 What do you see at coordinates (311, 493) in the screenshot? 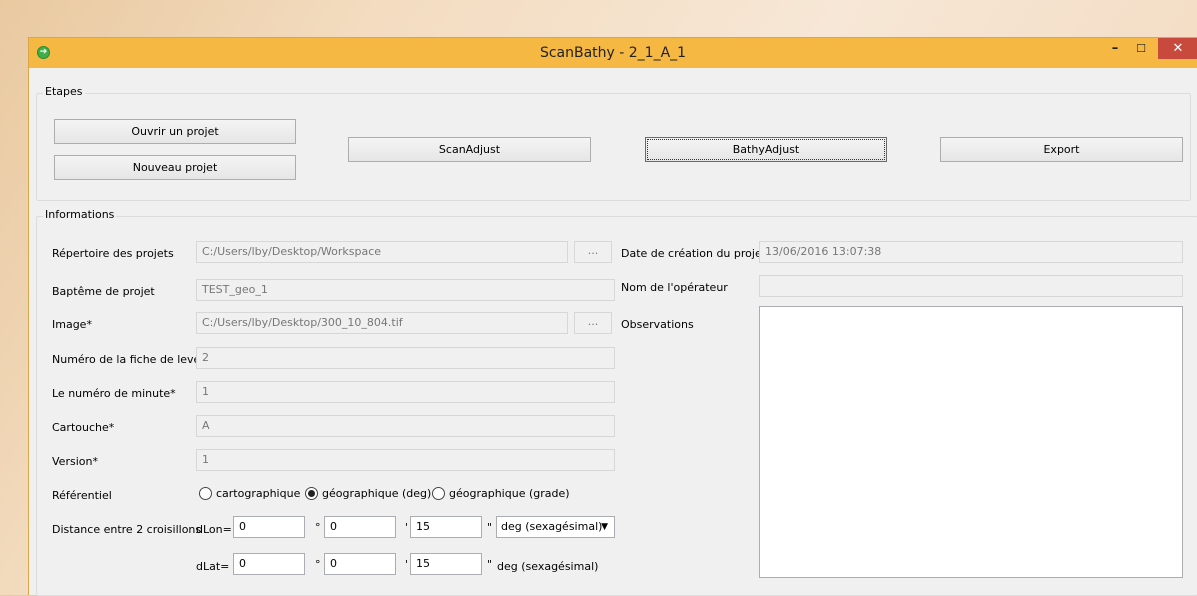
I see `radio-geographique-deg` at bounding box center [311, 493].